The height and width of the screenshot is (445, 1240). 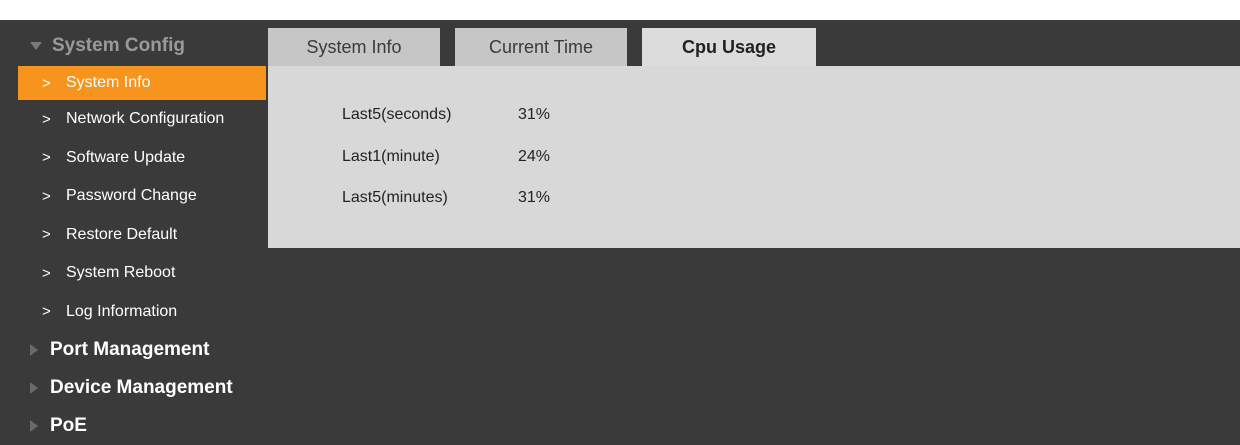 I want to click on tab-cpu-usage: Cpu Usage, so click(x=729, y=47).